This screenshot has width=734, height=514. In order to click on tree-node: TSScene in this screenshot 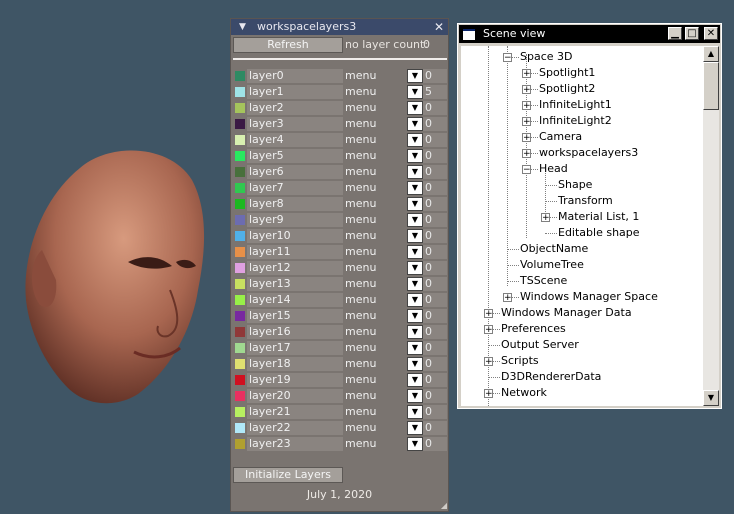, I will do `click(543, 281)`.